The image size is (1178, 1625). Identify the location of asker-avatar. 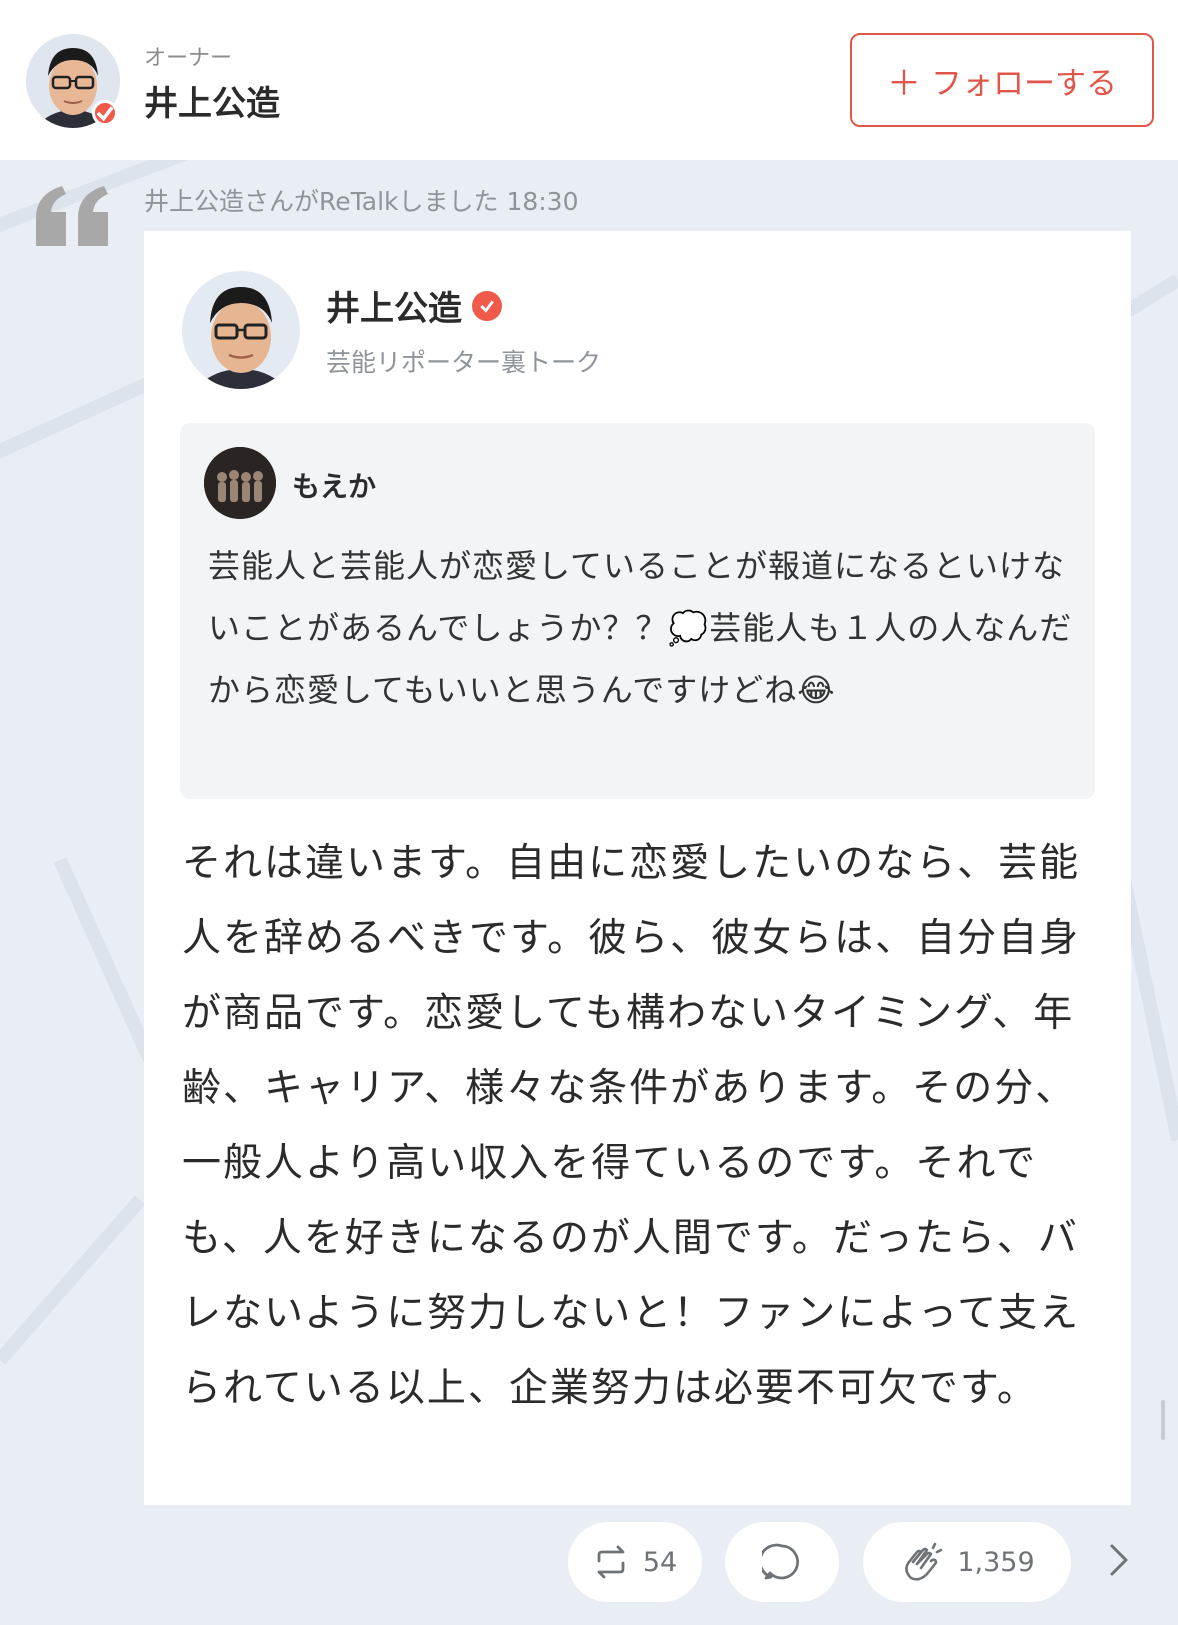
(240, 483).